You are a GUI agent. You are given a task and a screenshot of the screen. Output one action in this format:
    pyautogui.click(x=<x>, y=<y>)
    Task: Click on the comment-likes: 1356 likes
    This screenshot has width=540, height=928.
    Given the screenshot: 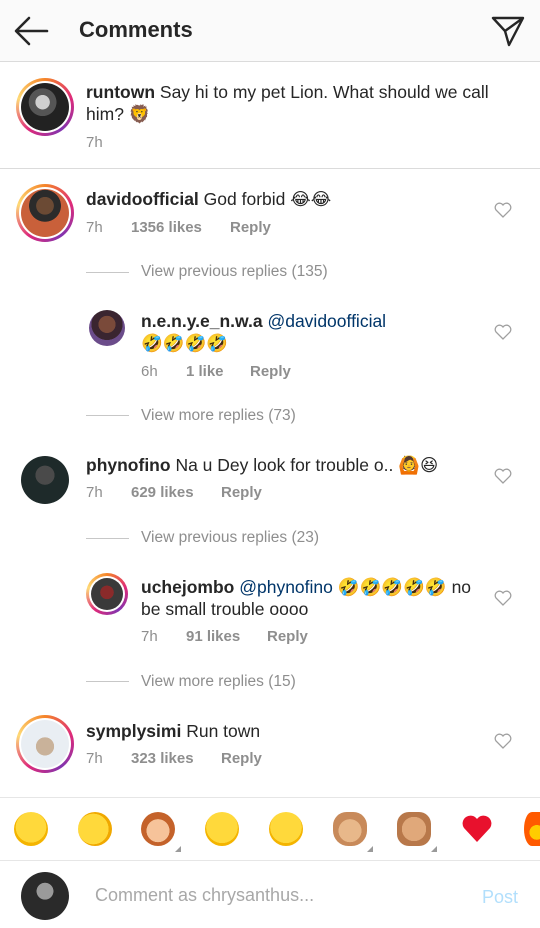 What is the action you would take?
    pyautogui.click(x=166, y=227)
    